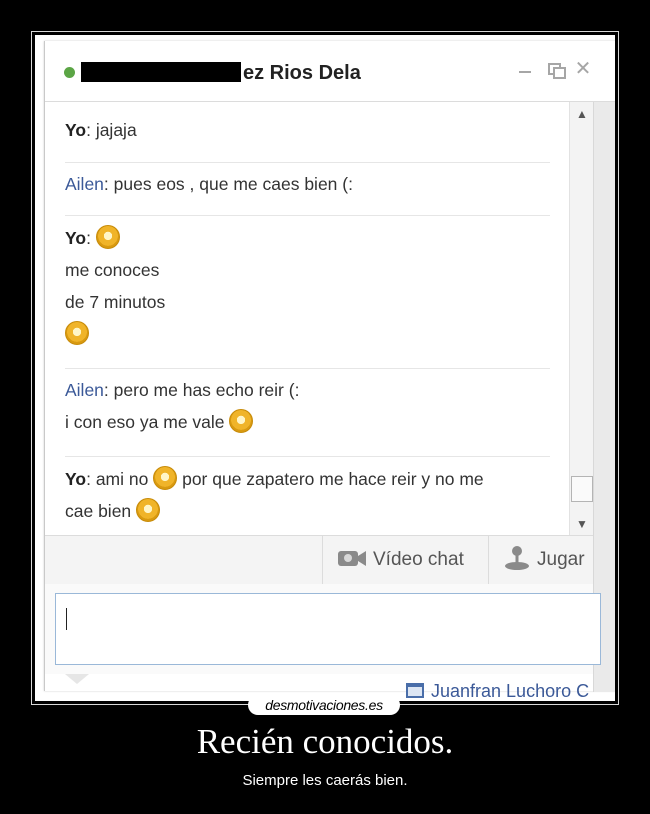  What do you see at coordinates (555, 69) in the screenshot?
I see `popout-icon` at bounding box center [555, 69].